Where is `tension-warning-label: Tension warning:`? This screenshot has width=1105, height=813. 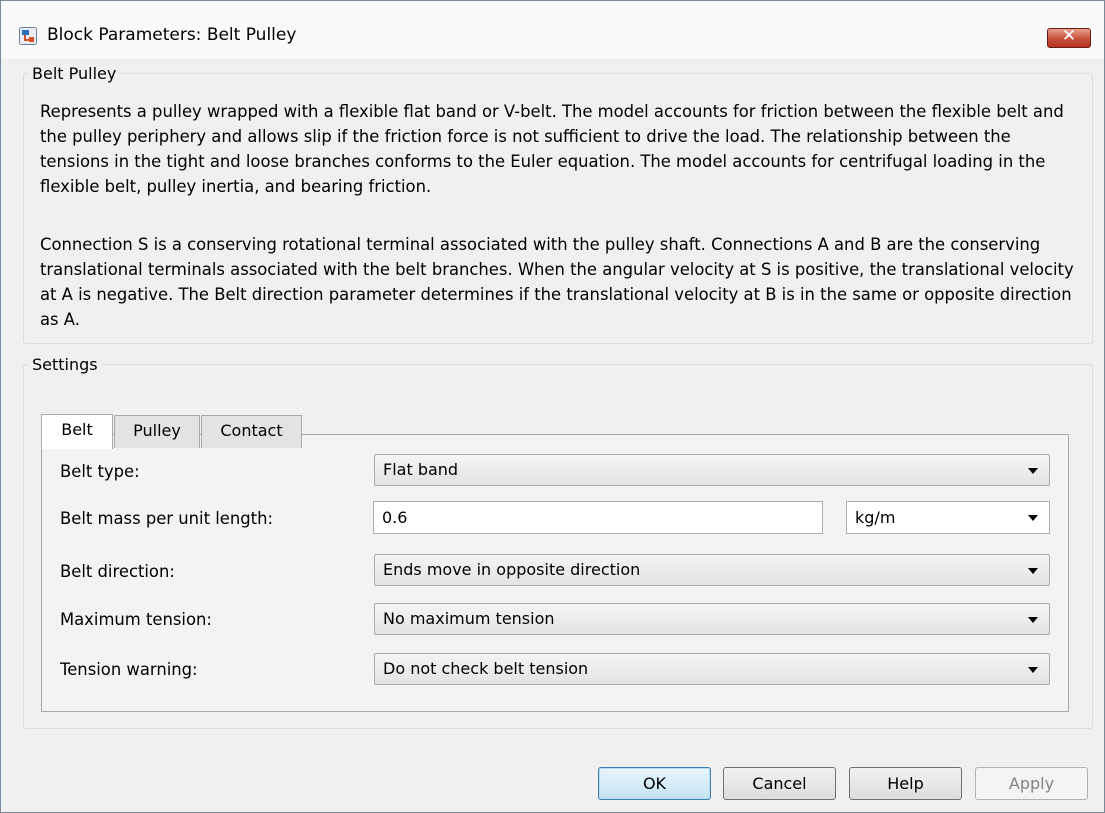 tension-warning-label: Tension warning: is located at coordinates (129, 669).